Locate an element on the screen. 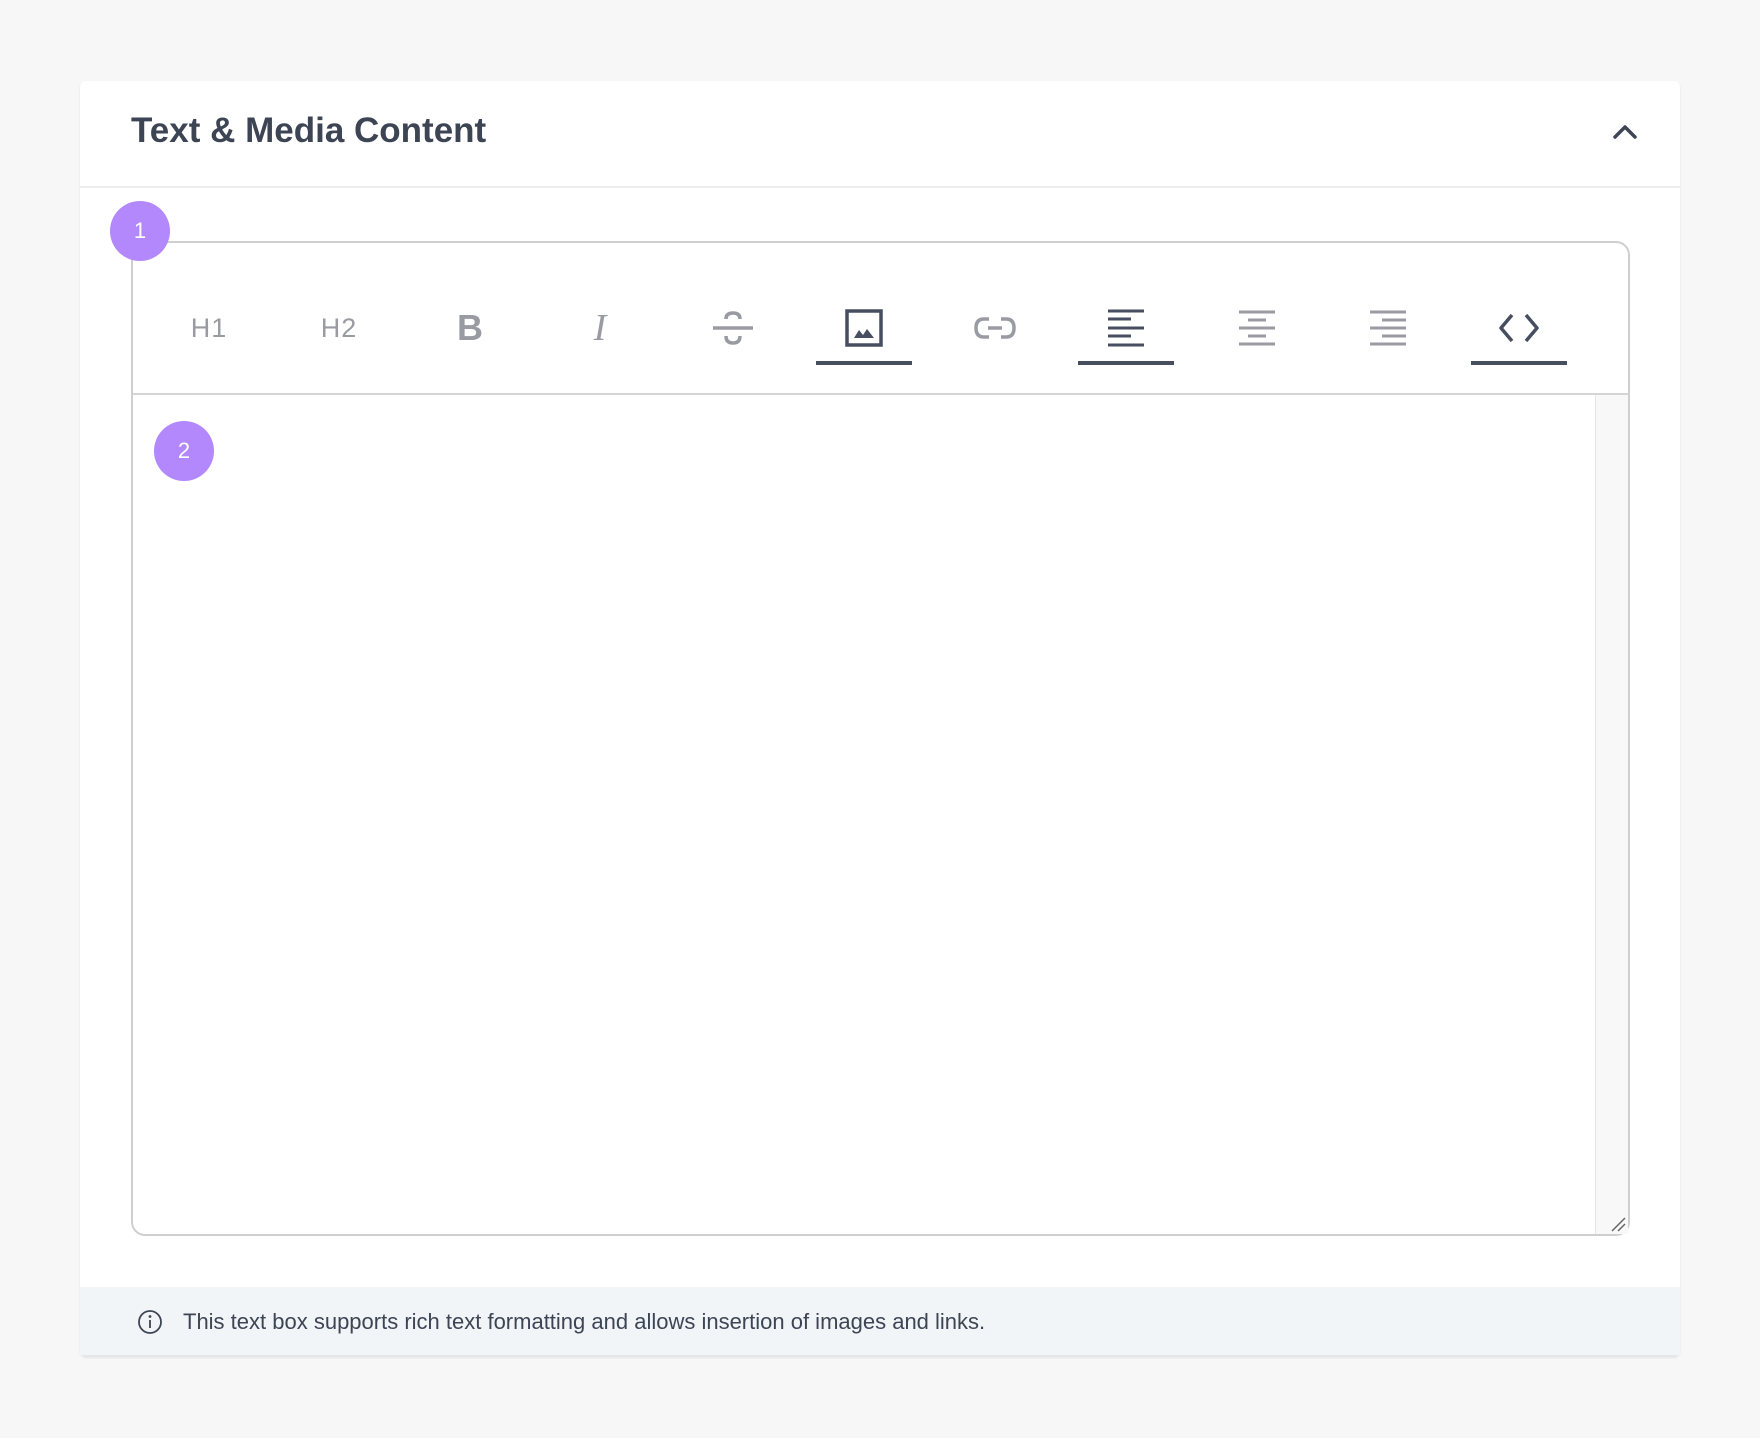 The height and width of the screenshot is (1438, 1760). image-button is located at coordinates (864, 329).